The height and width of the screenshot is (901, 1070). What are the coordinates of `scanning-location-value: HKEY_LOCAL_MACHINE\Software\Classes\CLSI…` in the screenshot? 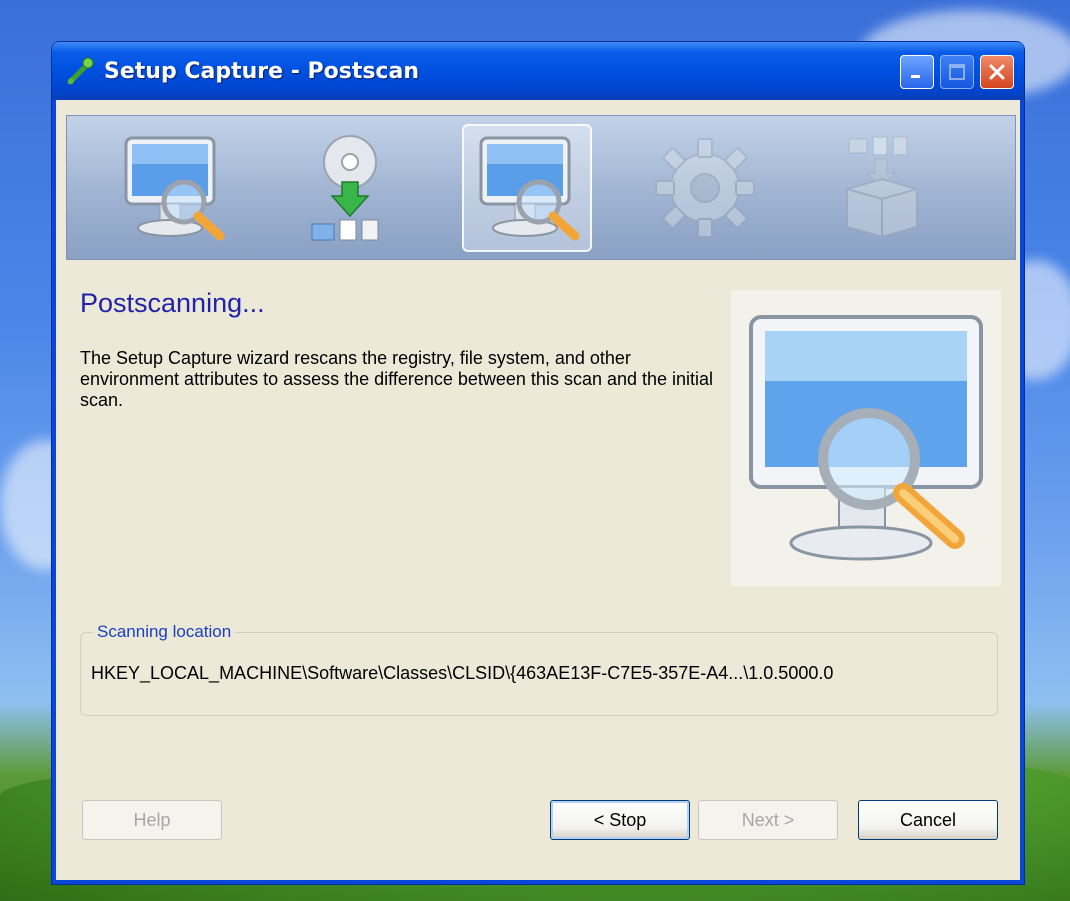 It's located at (462, 673).